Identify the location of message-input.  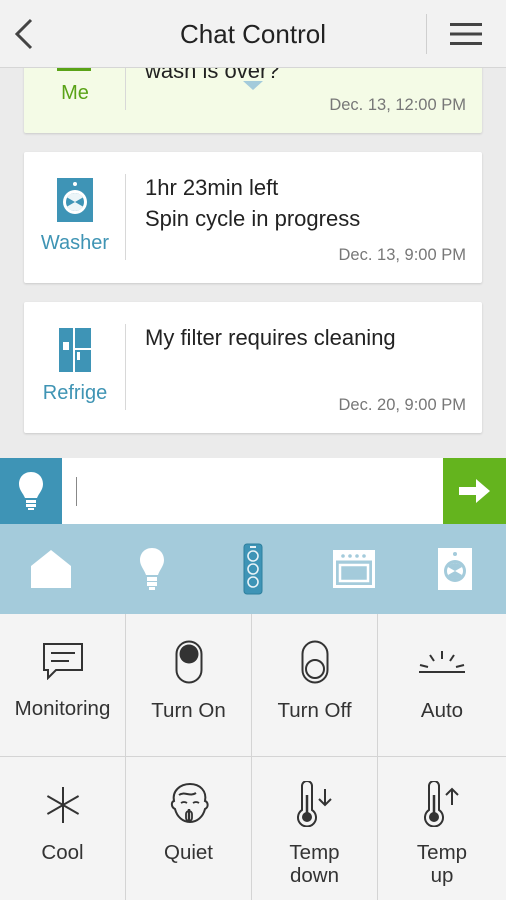
(253, 491).